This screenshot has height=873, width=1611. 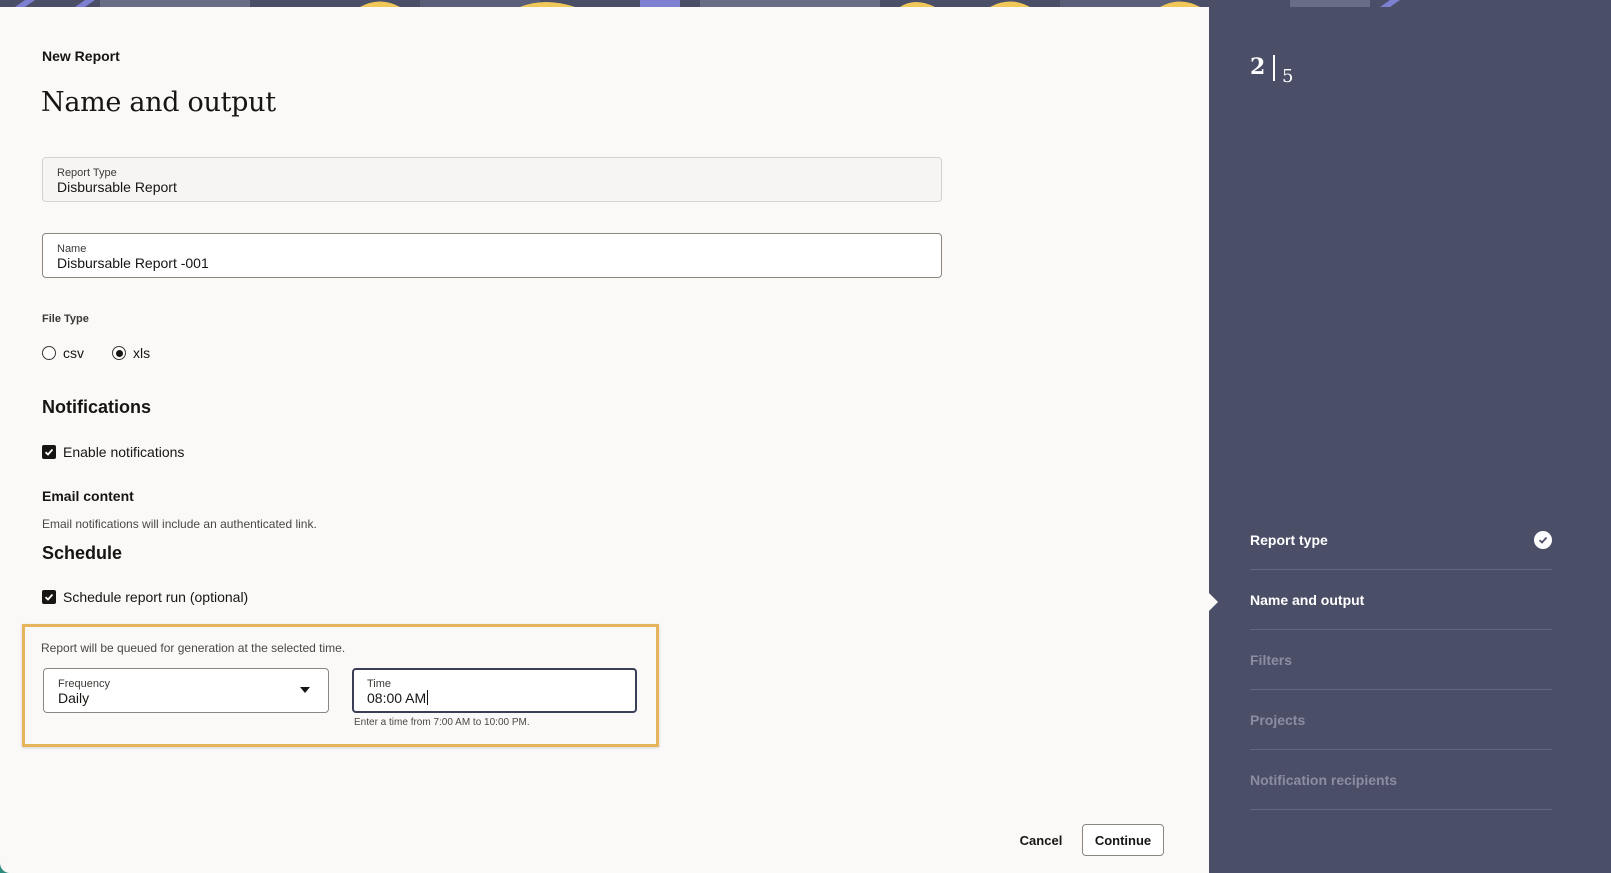 I want to click on frequency-select: Frequency Daily, so click(x=186, y=690).